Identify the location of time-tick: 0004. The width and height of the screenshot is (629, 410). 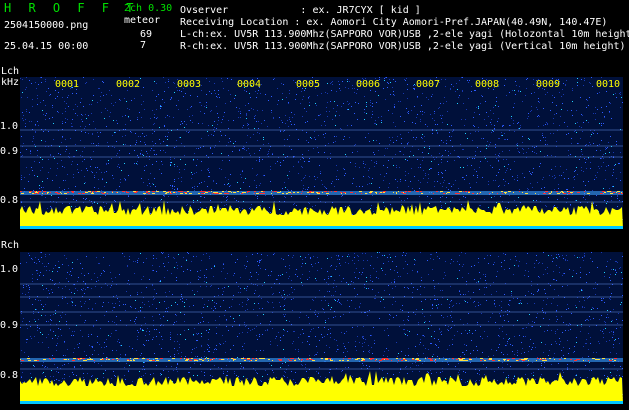
(249, 84).